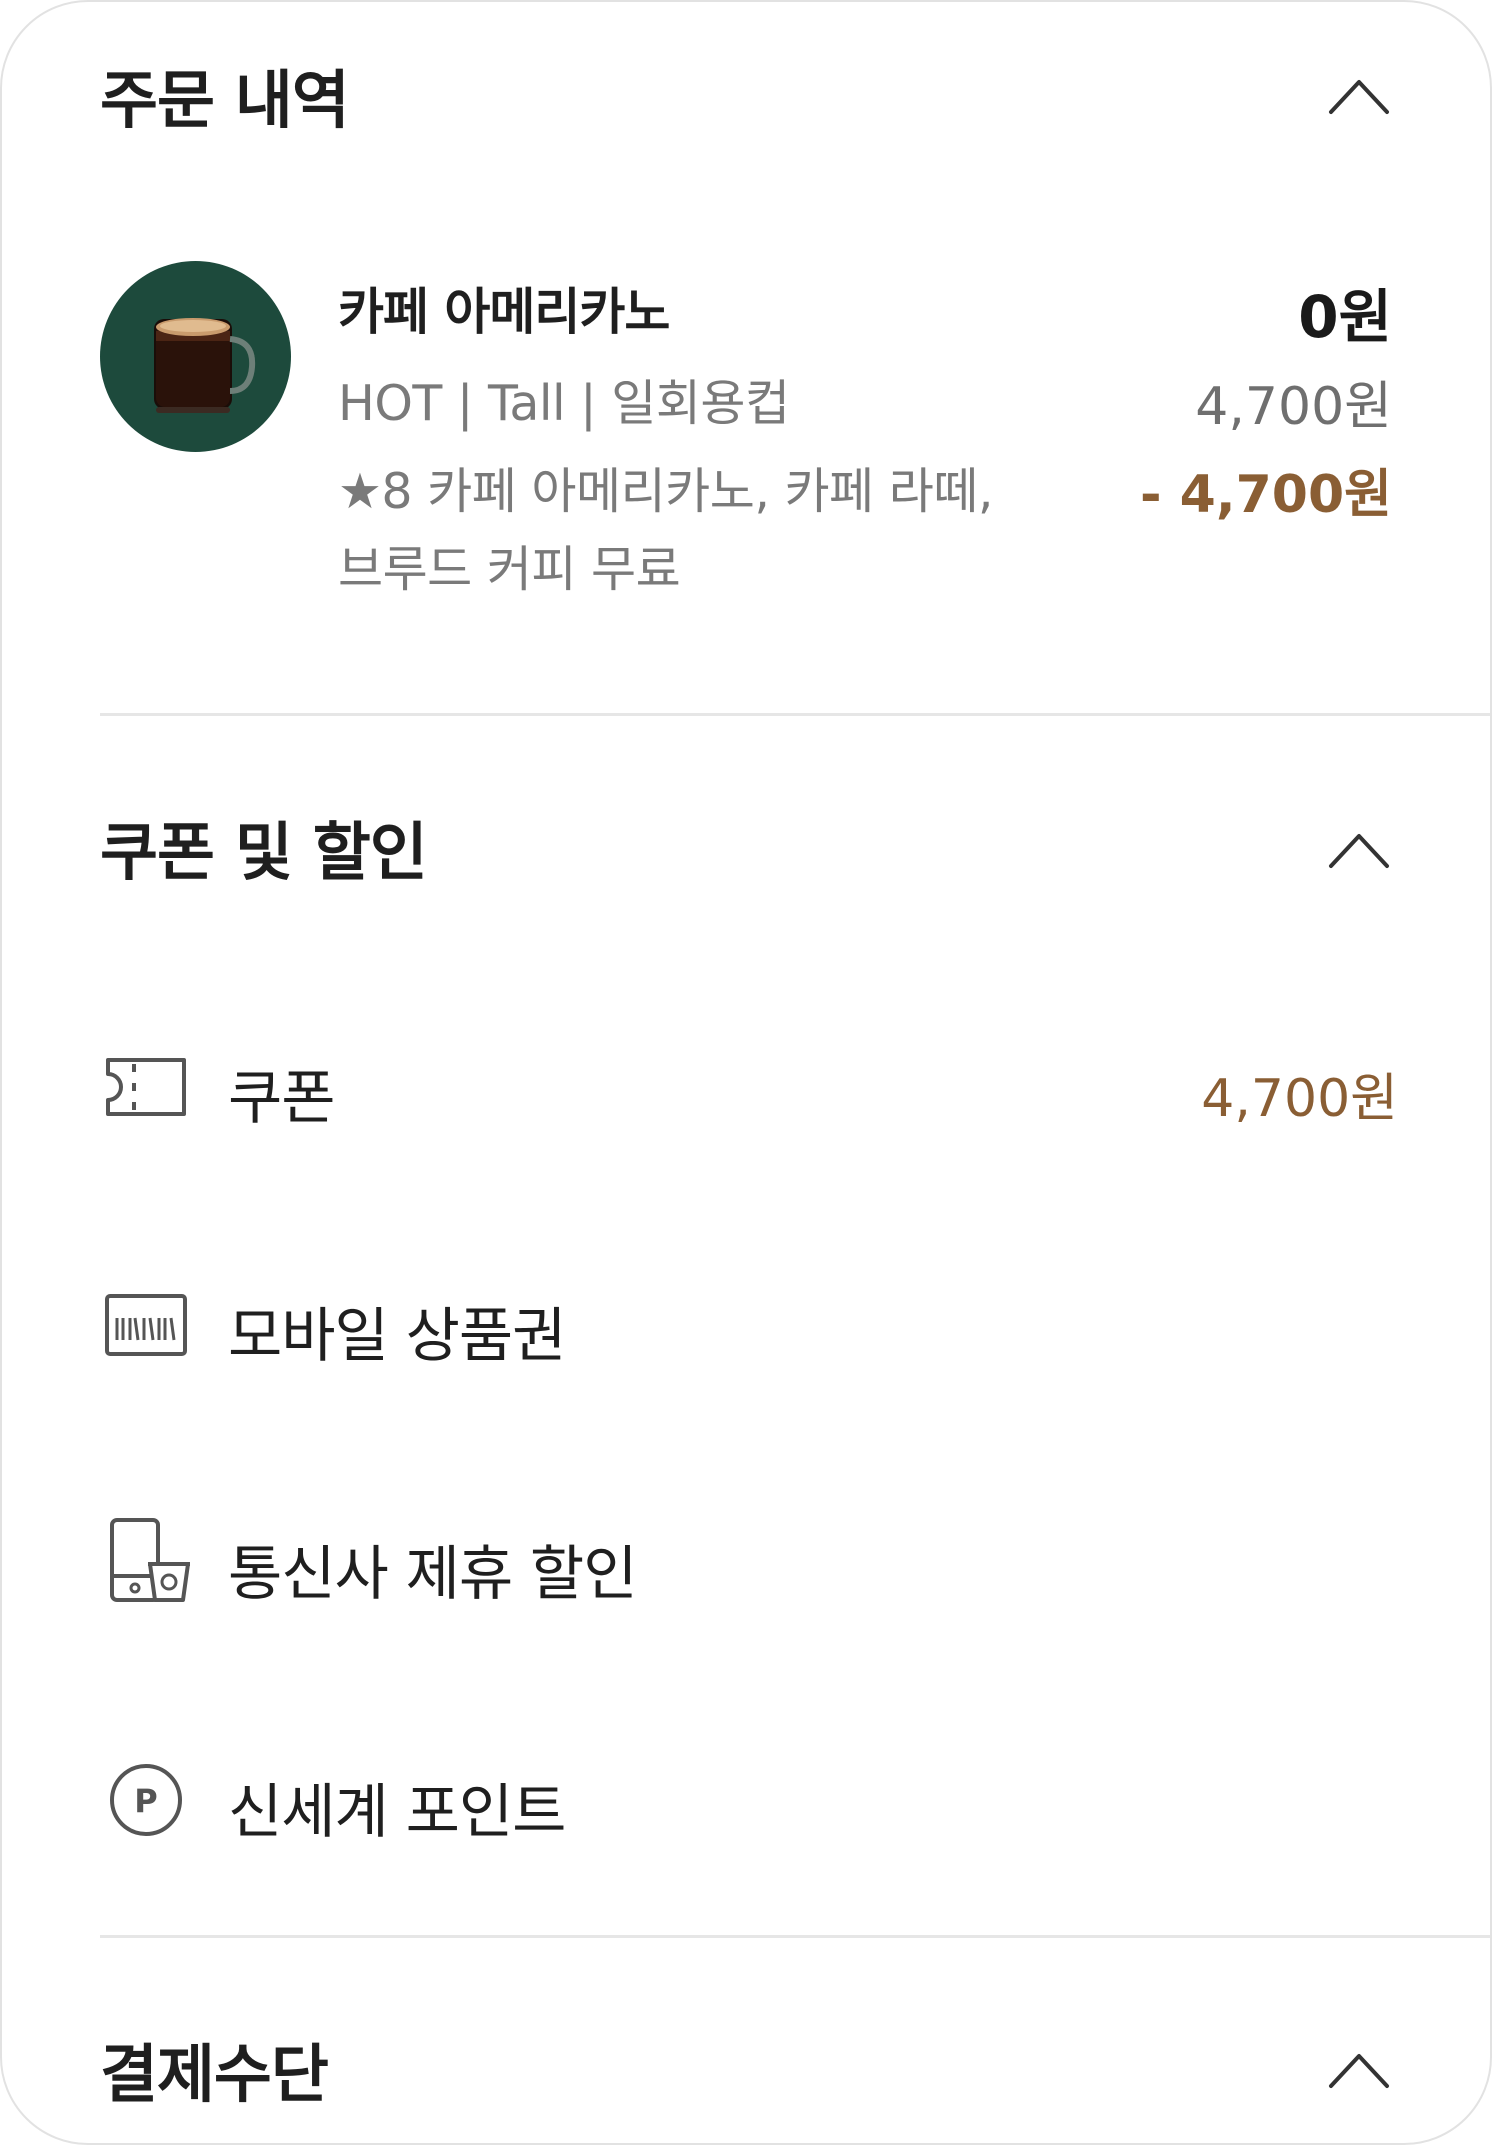  What do you see at coordinates (1359, 2070) in the screenshot?
I see `collapse-payment-chevron-up-icon` at bounding box center [1359, 2070].